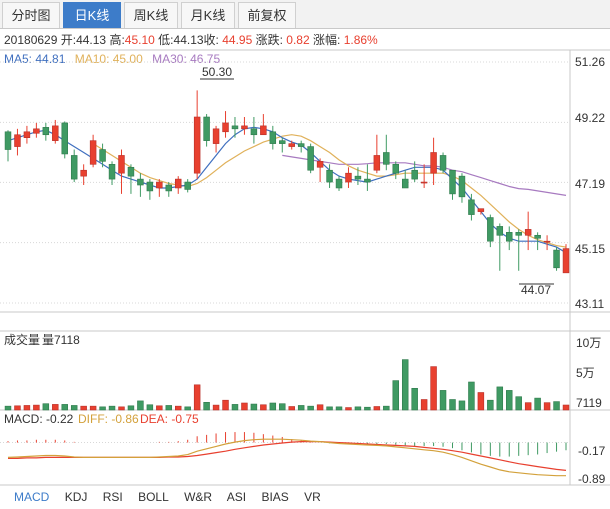 The height and width of the screenshot is (509, 610). Describe the element at coordinates (590, 184) in the screenshot. I see `price-tick-2: 47.19` at that location.